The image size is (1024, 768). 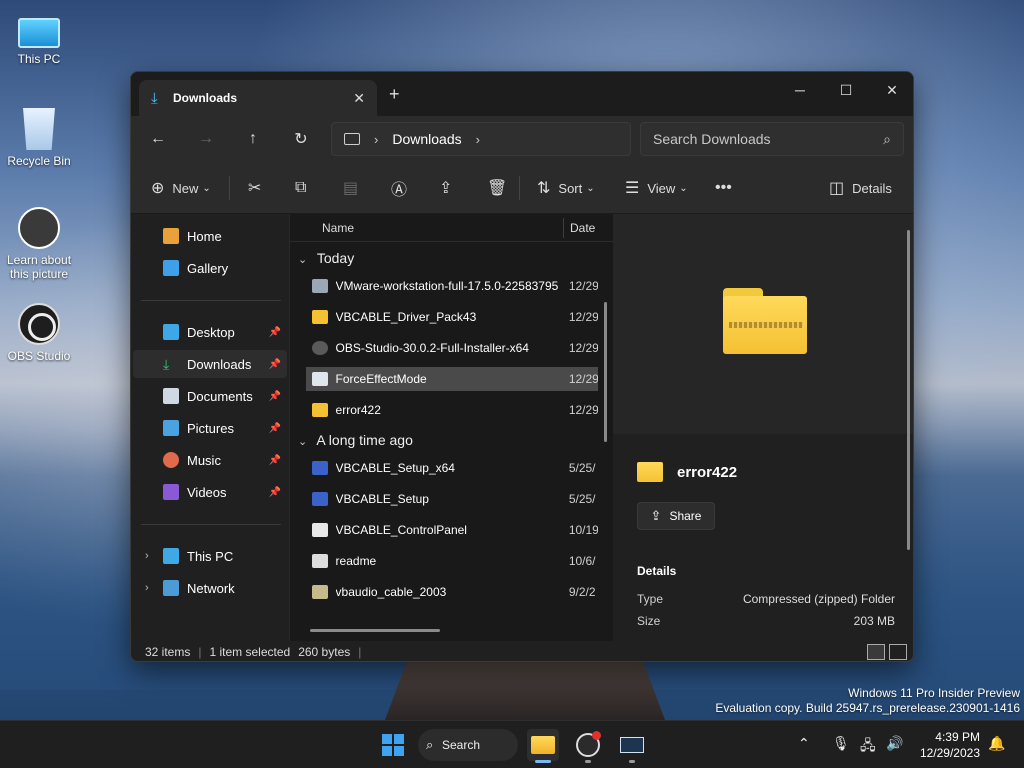 I want to click on desktop-icon-label: Recycle Bin, so click(x=39, y=161).